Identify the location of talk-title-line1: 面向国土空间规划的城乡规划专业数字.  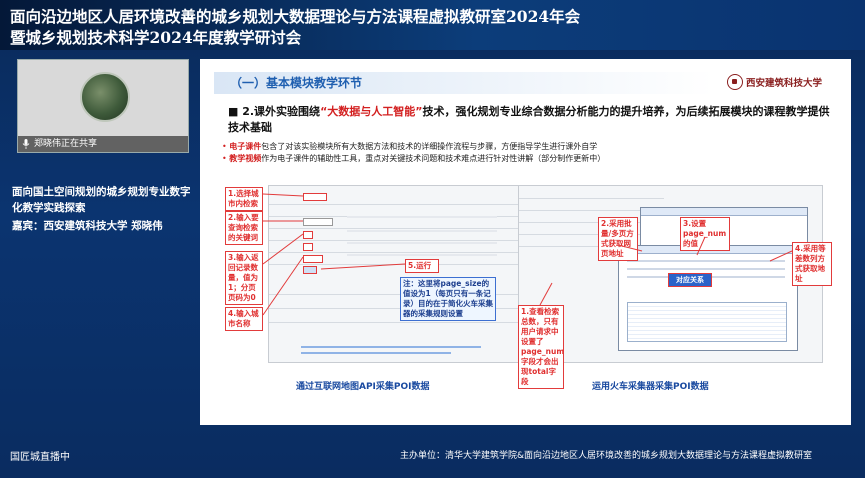
(101, 192).